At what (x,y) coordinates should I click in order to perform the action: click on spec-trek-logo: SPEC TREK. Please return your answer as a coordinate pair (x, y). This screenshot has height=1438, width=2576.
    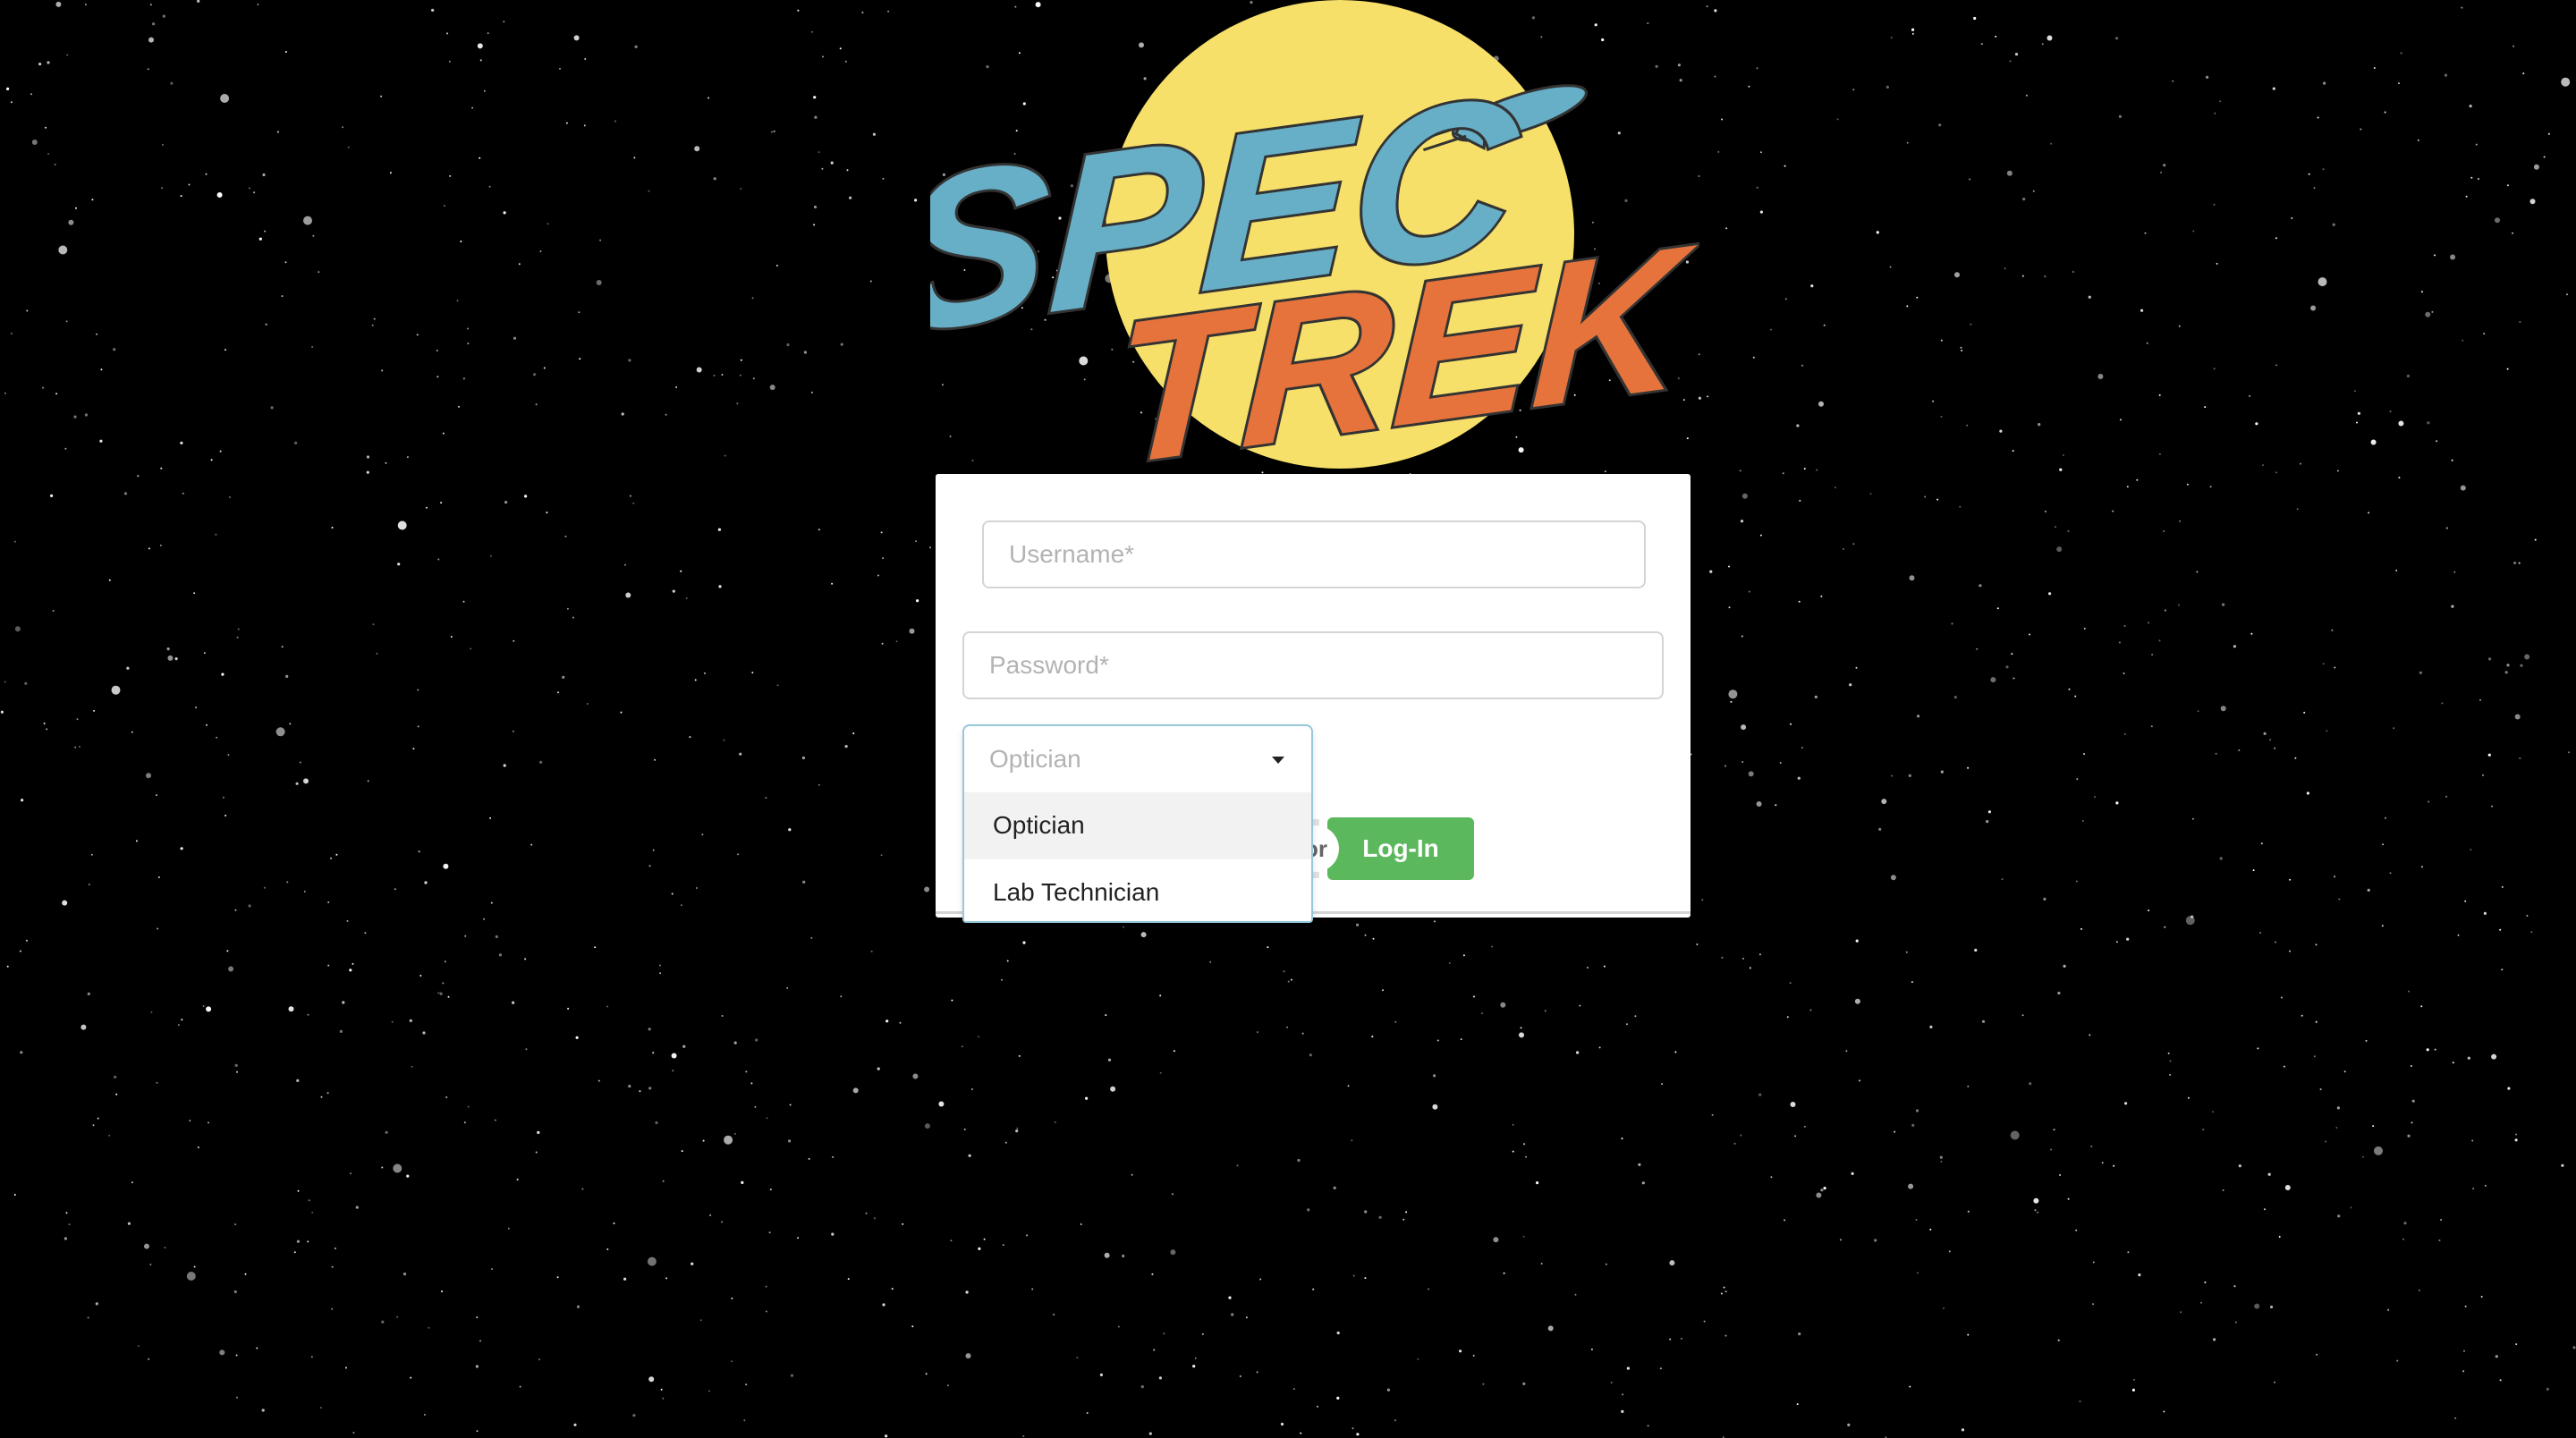
    Looking at the image, I should click on (1314, 237).